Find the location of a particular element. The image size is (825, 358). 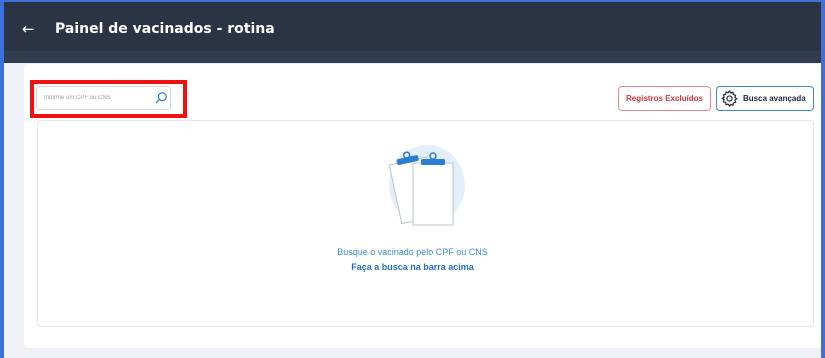

page-title: Painel de vacinados - rotina is located at coordinates (165, 29).